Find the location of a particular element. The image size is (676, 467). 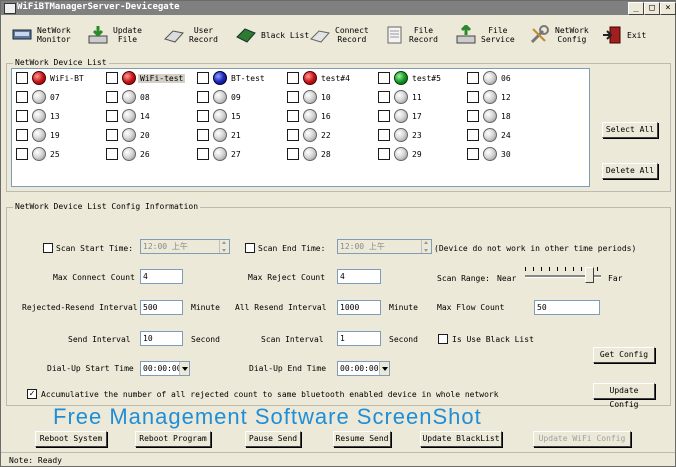

device-name: 09 is located at coordinates (236, 97).